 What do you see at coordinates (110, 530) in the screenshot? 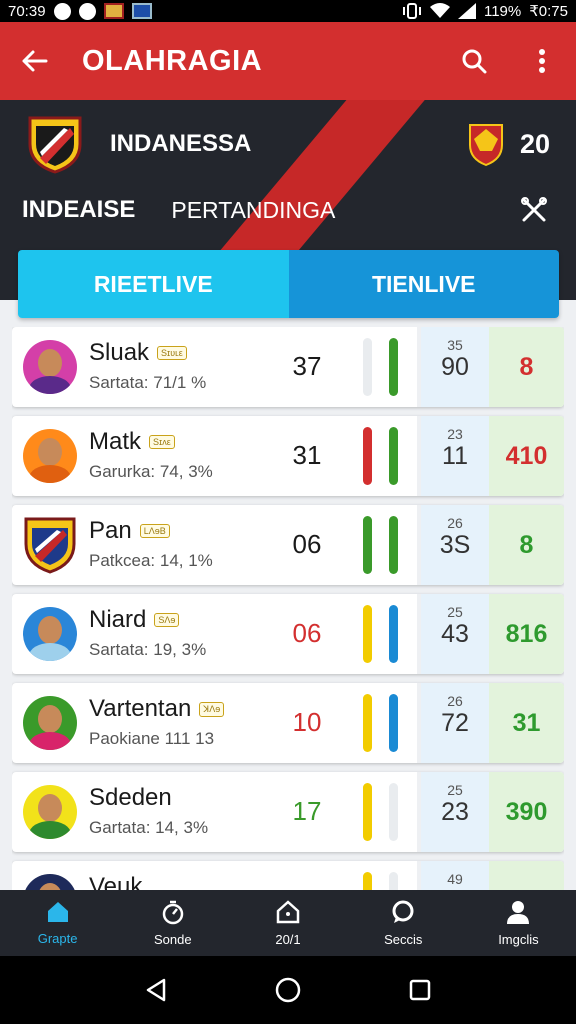
I see `player-name: Pan` at bounding box center [110, 530].